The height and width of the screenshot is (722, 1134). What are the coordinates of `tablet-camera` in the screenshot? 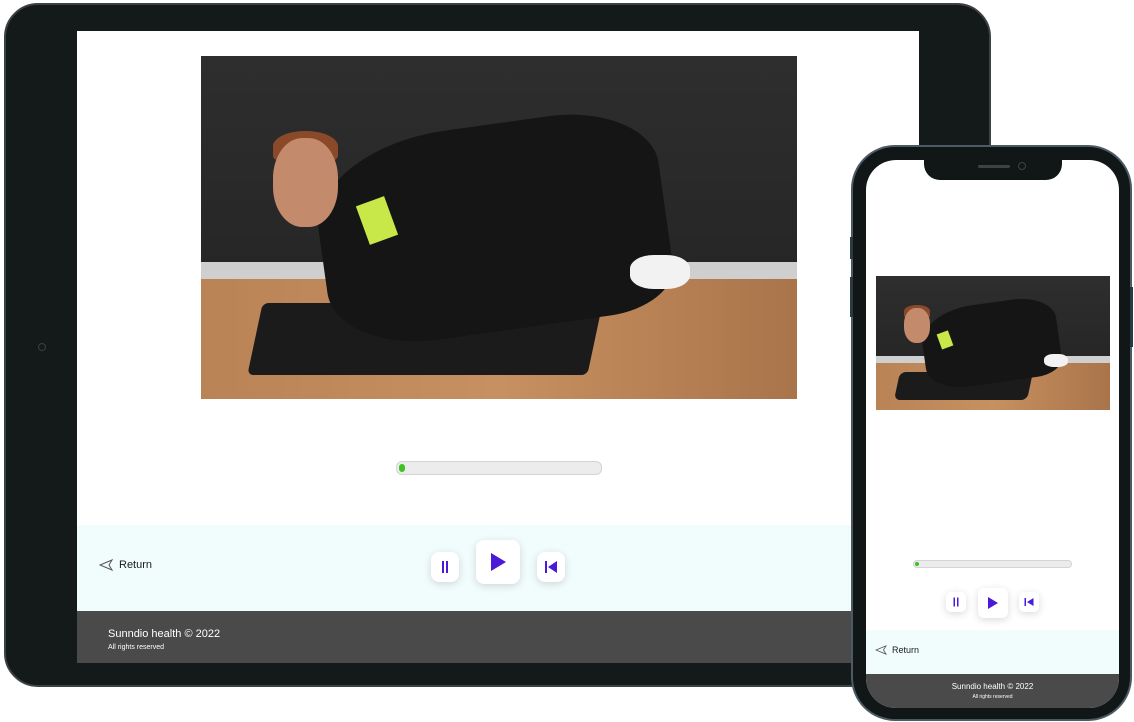 It's located at (42, 347).